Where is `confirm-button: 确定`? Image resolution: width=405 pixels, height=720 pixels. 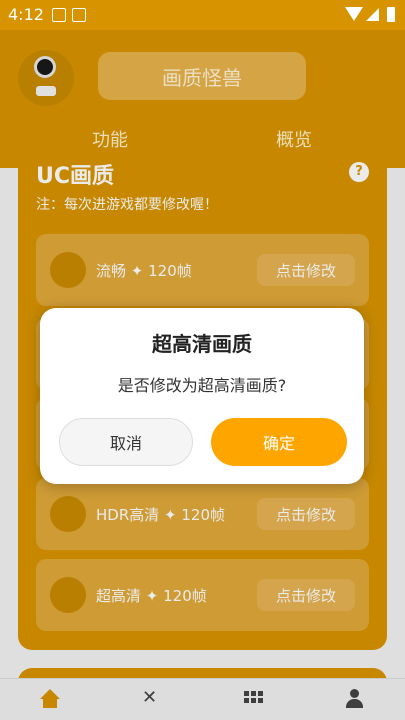 confirm-button: 确定 is located at coordinates (279, 442).